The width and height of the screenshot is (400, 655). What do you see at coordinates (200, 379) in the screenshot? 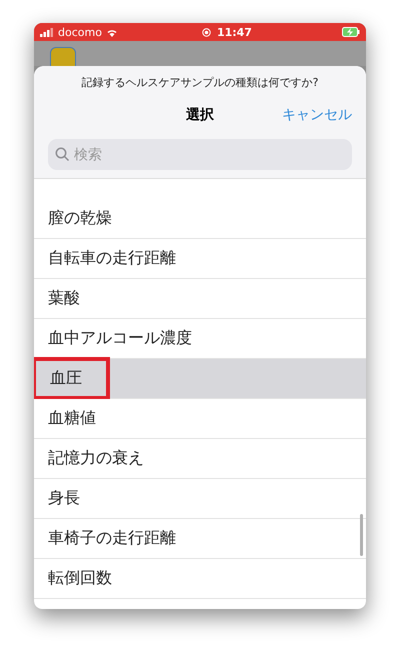
I see `list-item: 血圧` at bounding box center [200, 379].